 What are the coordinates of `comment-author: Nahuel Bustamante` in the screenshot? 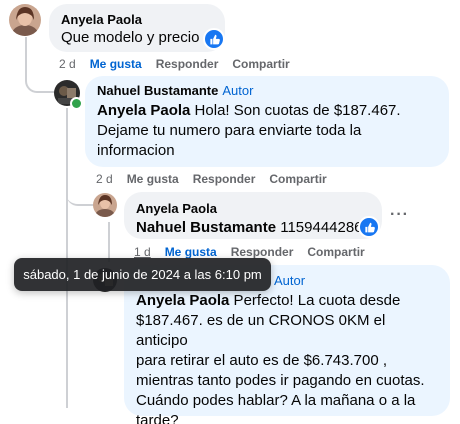 It's located at (157, 90).